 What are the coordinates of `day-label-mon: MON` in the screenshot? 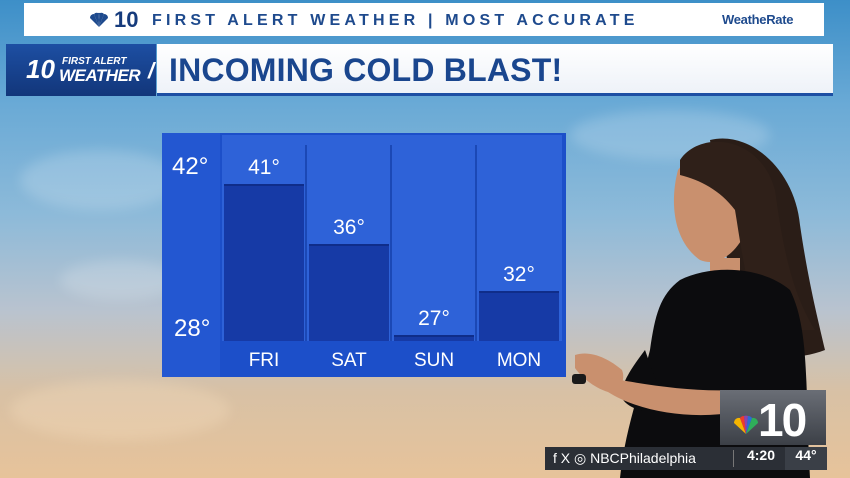 It's located at (519, 360).